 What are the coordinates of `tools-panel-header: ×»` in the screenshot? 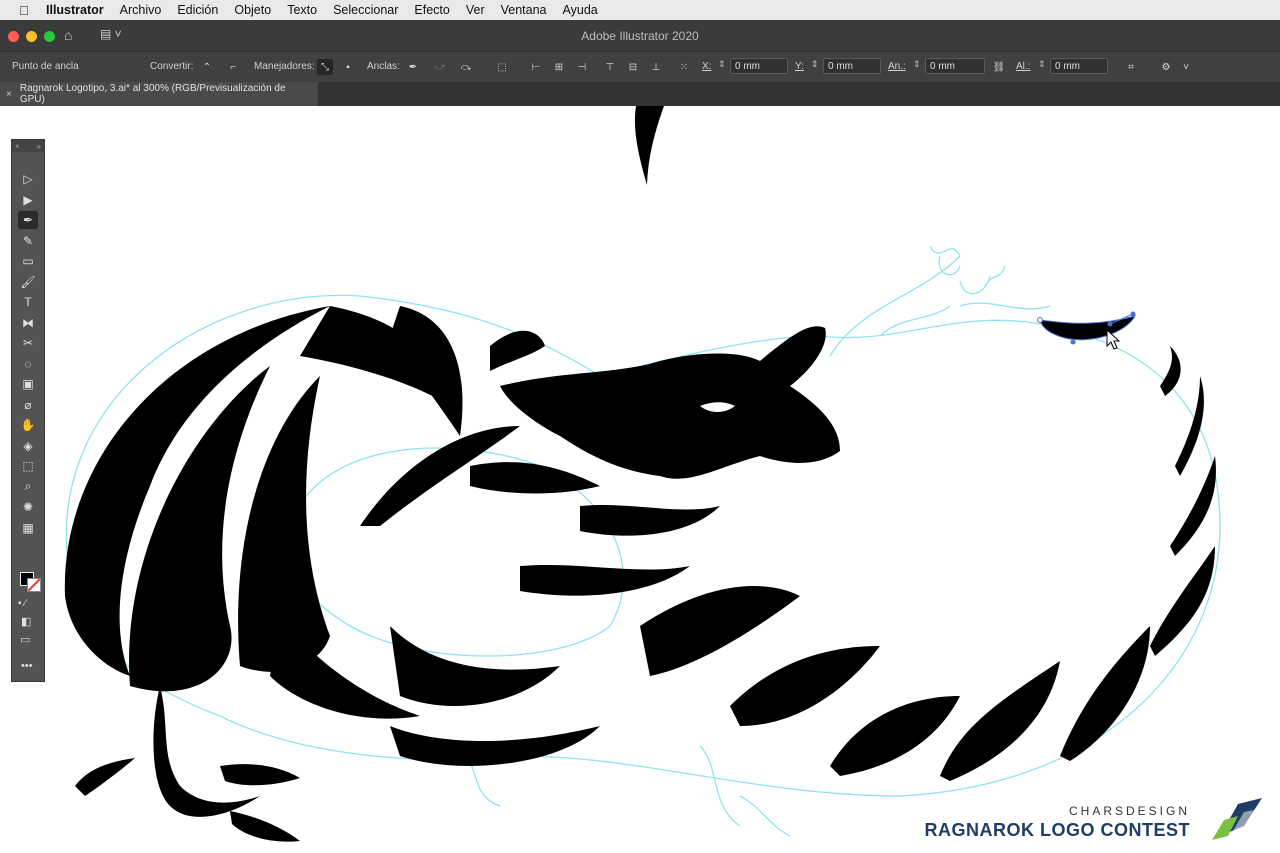 It's located at (28, 146).